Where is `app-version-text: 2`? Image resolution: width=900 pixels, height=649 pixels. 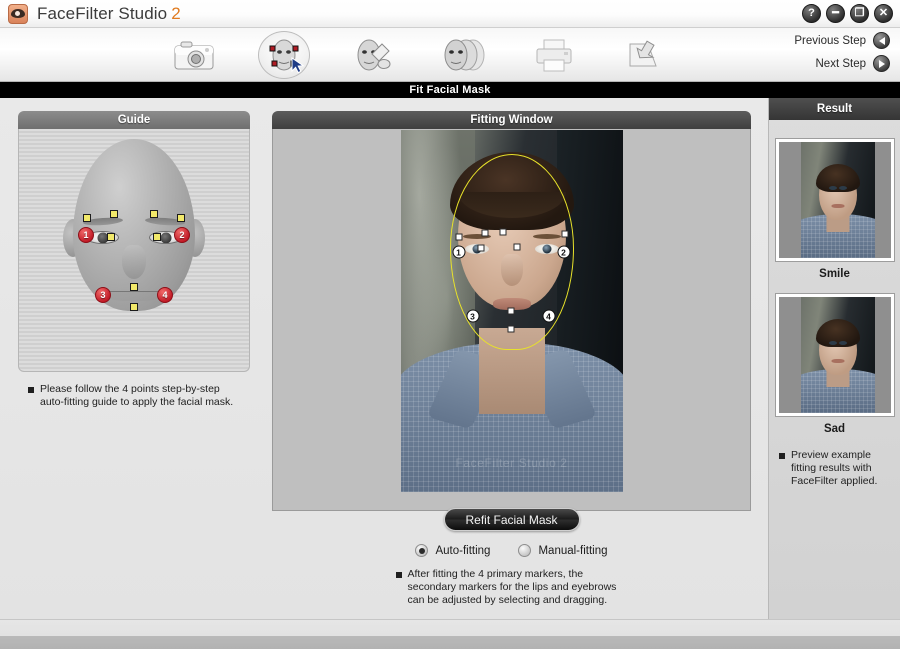
app-version-text: 2 is located at coordinates (176, 13).